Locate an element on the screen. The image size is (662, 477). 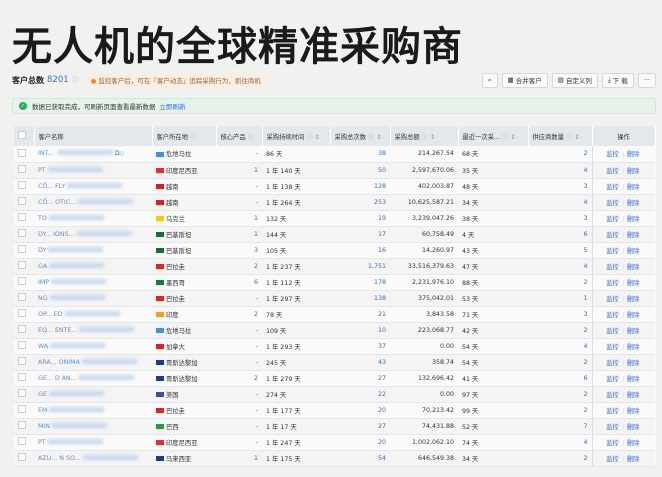
purchase-times: 16 is located at coordinates (360, 250).